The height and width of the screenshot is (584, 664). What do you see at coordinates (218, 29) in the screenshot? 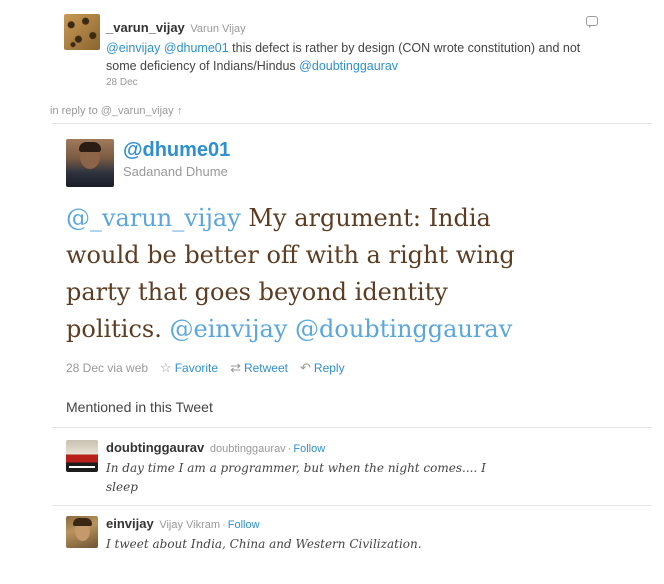
I see `reply-tweet-real-name: Varun Vijay` at bounding box center [218, 29].